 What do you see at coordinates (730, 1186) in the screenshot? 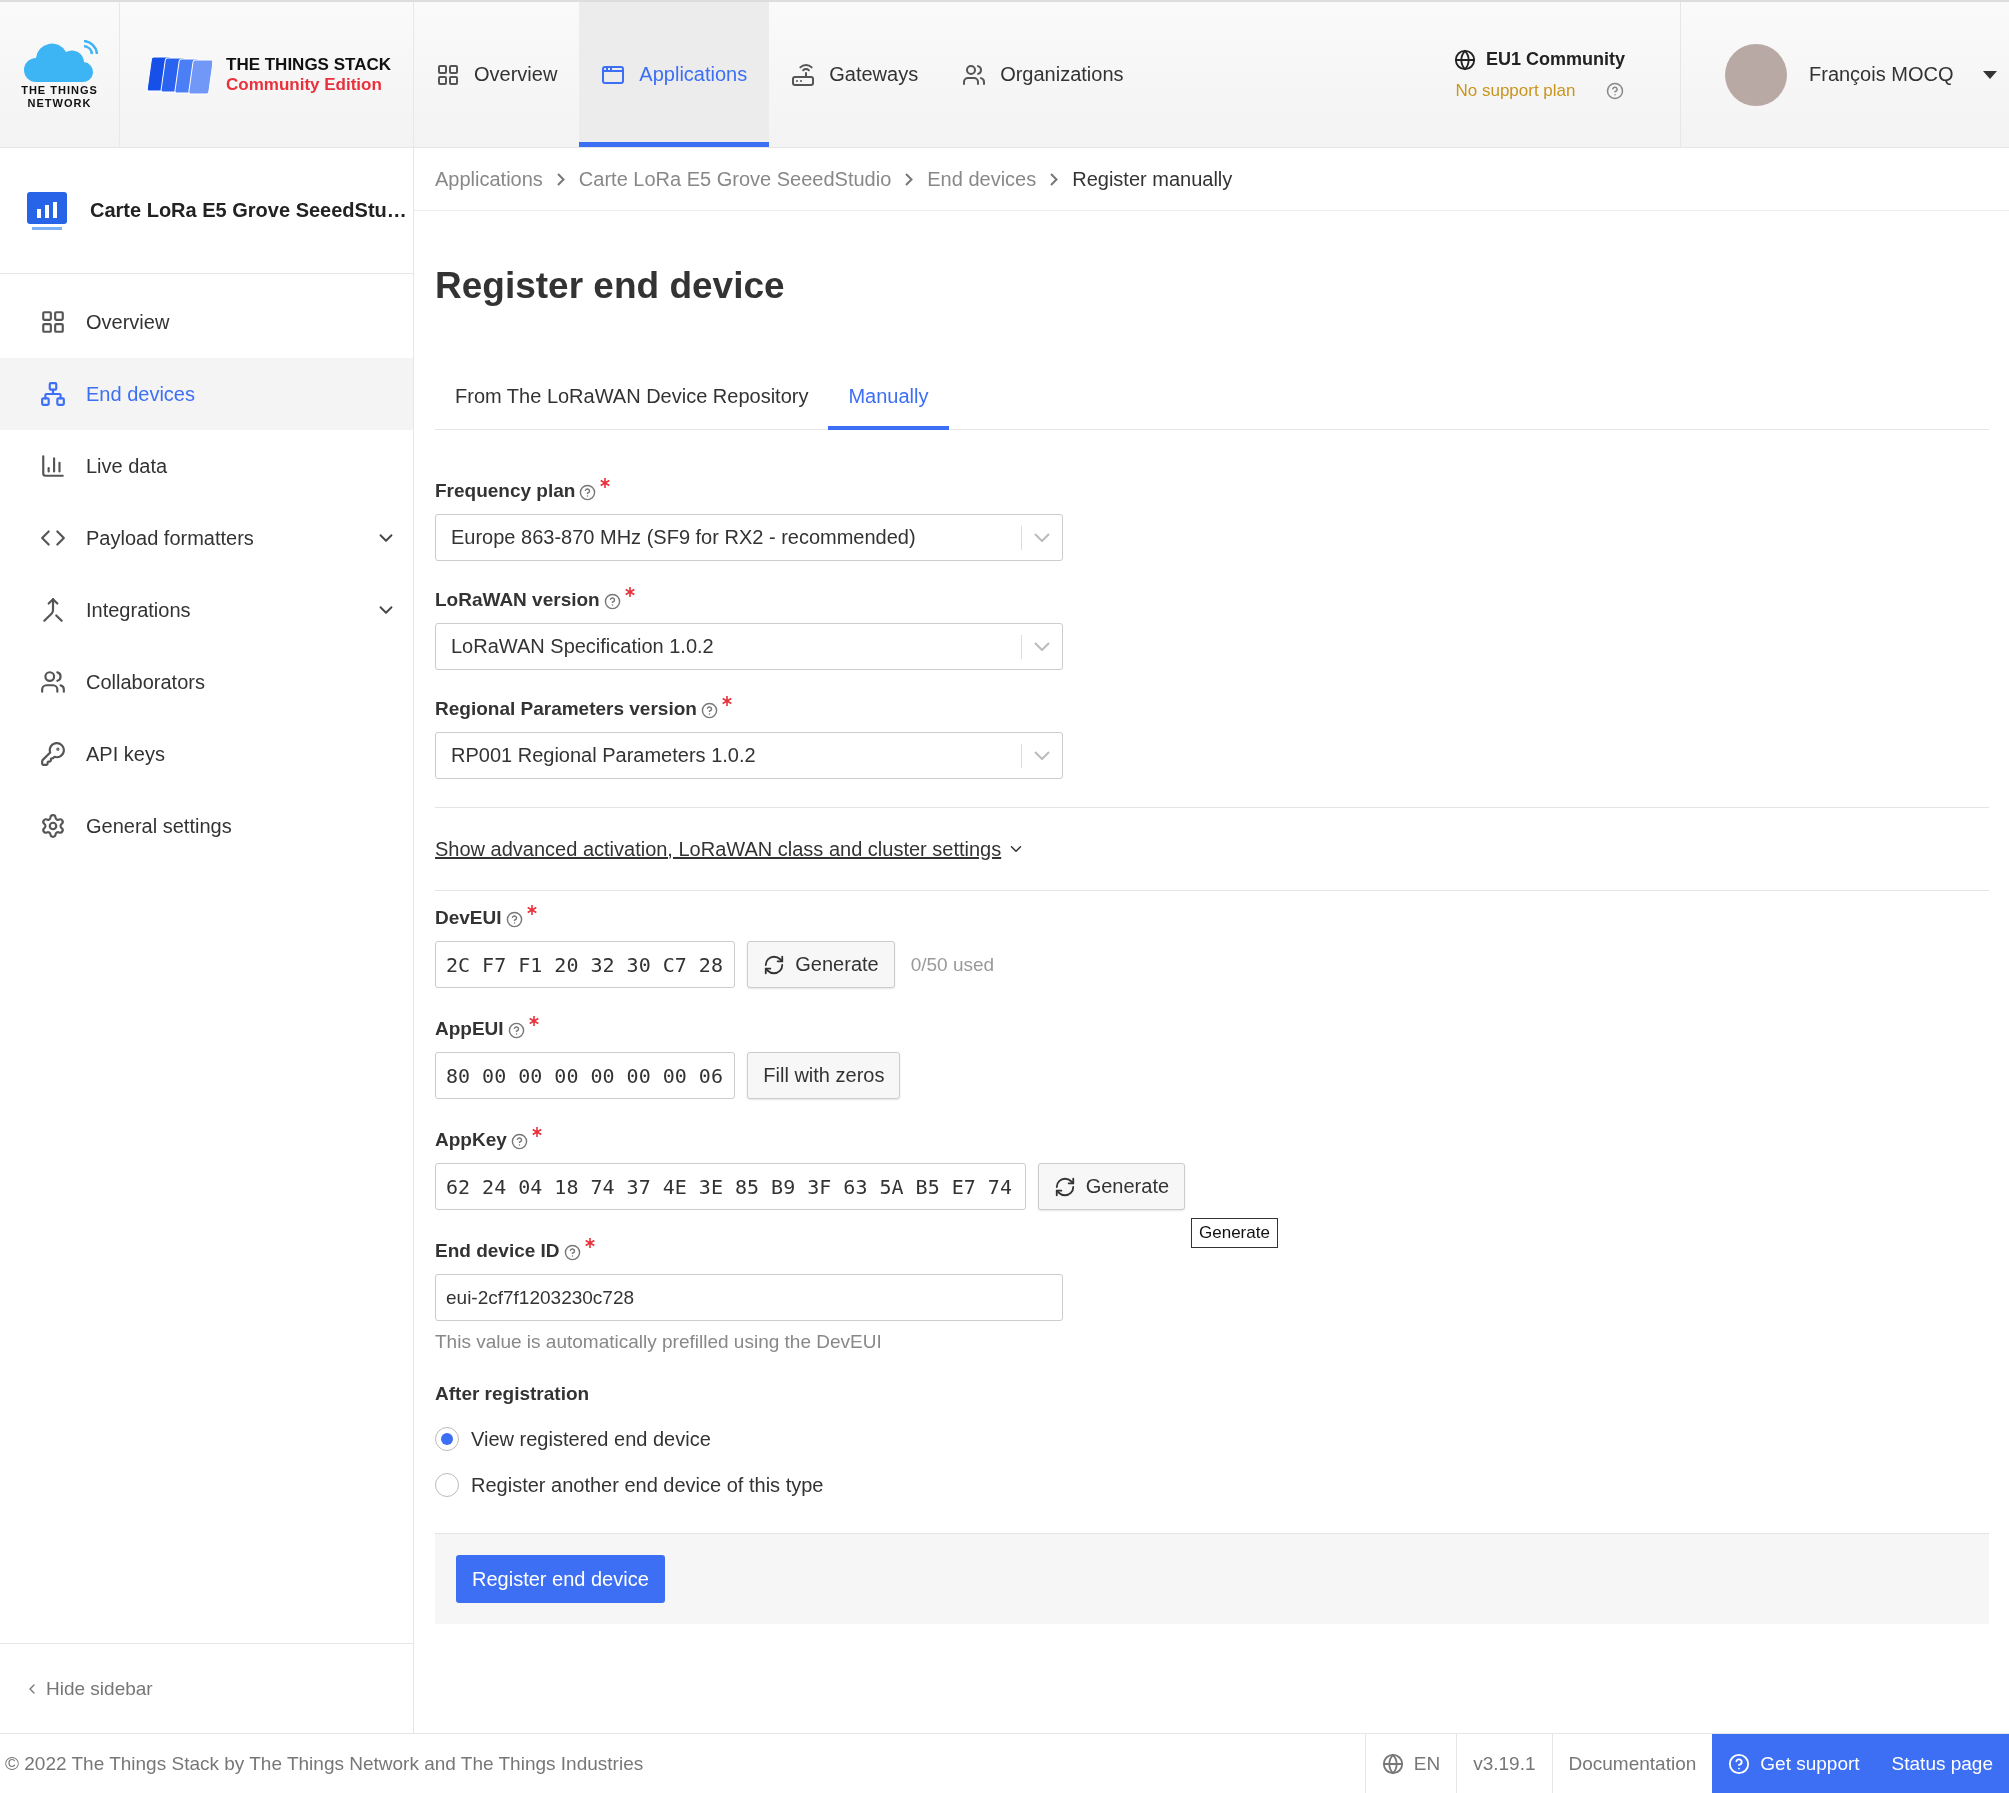
I see `hex-input-field: 62 24 04 18 74 37 4E 3E 85 B9 3F 63 5A B5 E7 74` at bounding box center [730, 1186].